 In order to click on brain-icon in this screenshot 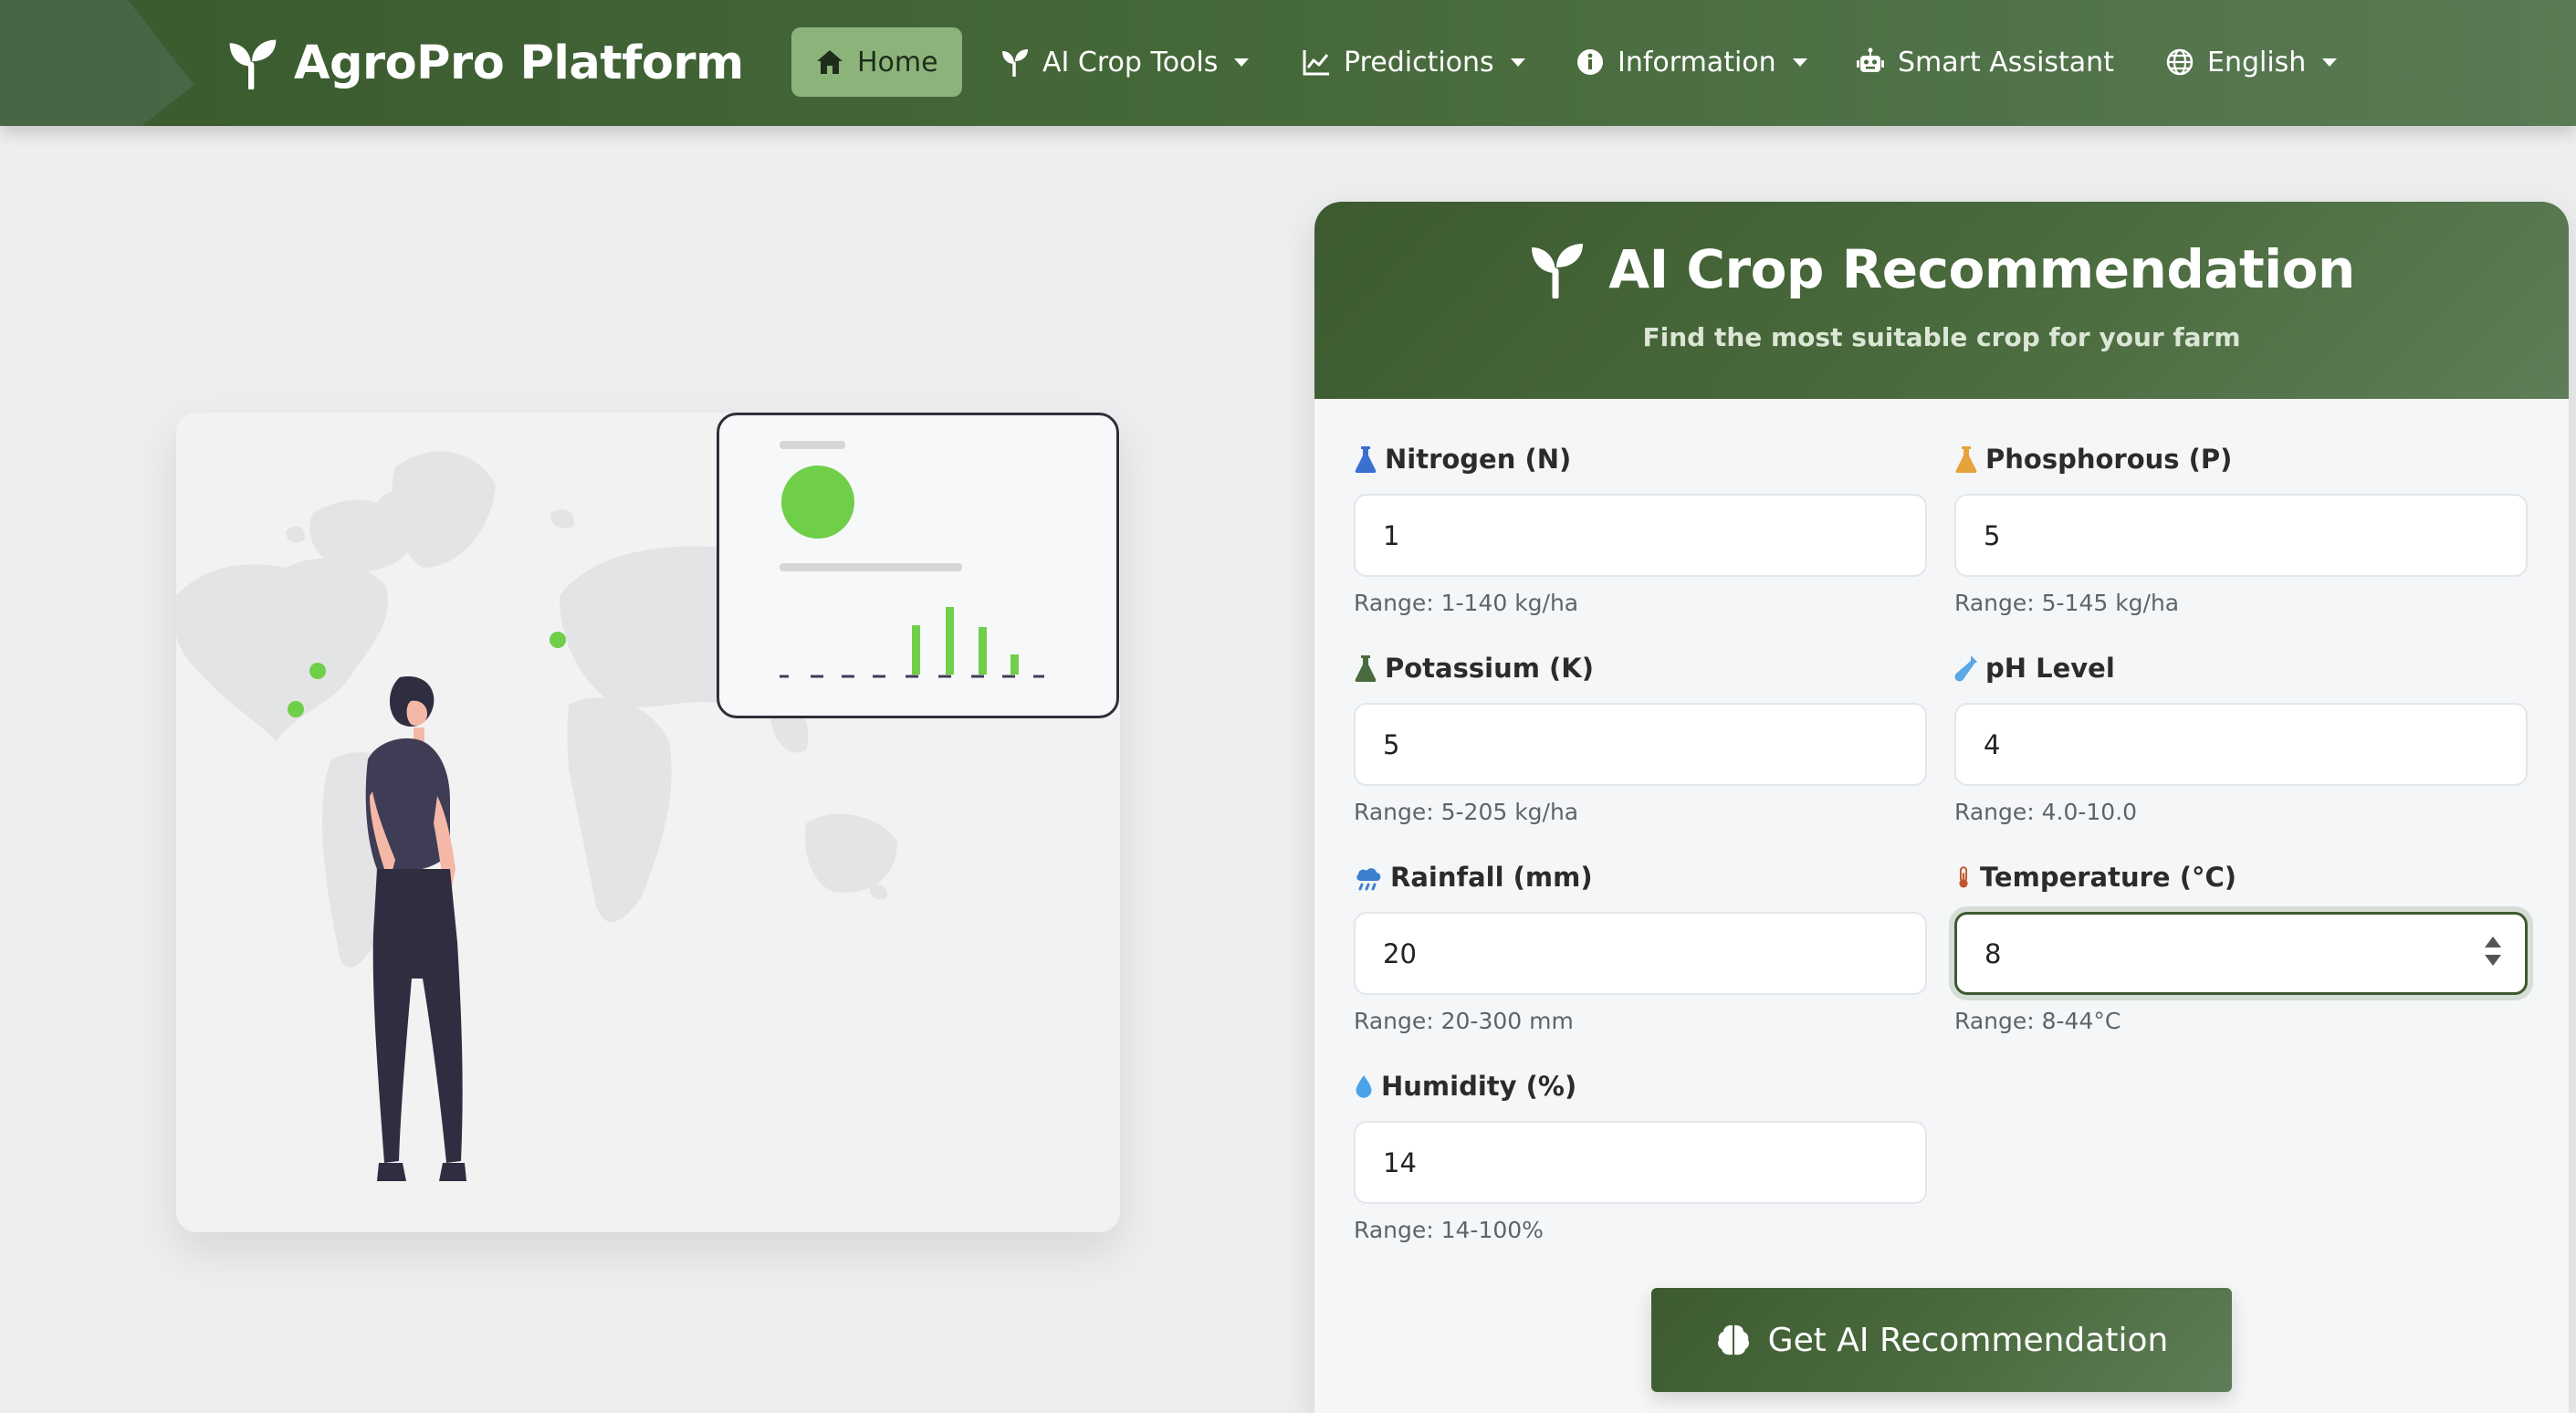, I will do `click(1733, 1339)`.